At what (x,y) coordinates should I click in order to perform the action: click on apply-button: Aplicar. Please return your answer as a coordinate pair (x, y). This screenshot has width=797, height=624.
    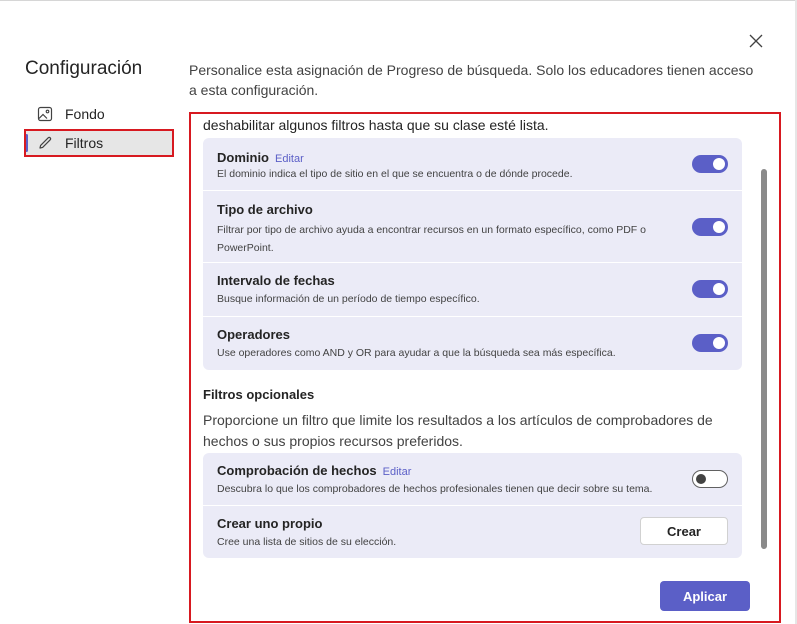
    Looking at the image, I should click on (705, 596).